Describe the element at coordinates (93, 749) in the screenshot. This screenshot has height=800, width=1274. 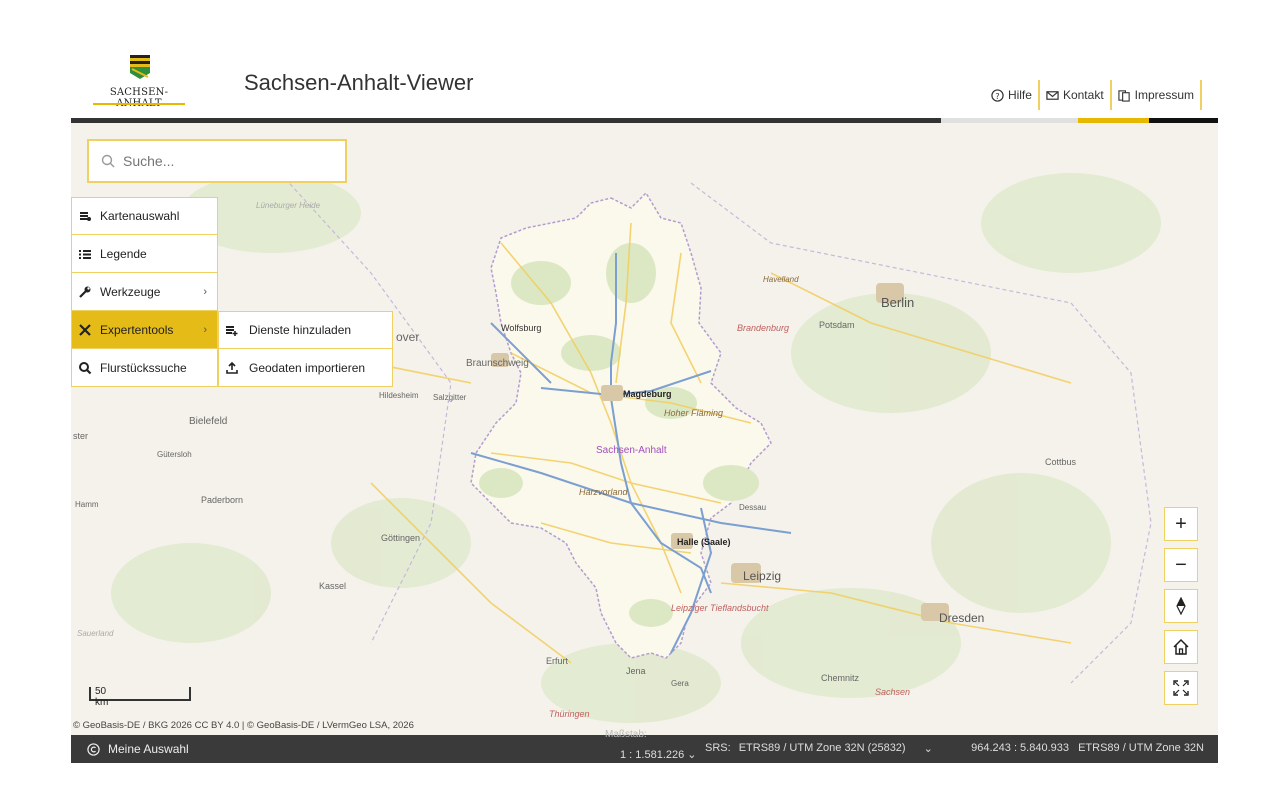
I see `copyright-icon` at that location.